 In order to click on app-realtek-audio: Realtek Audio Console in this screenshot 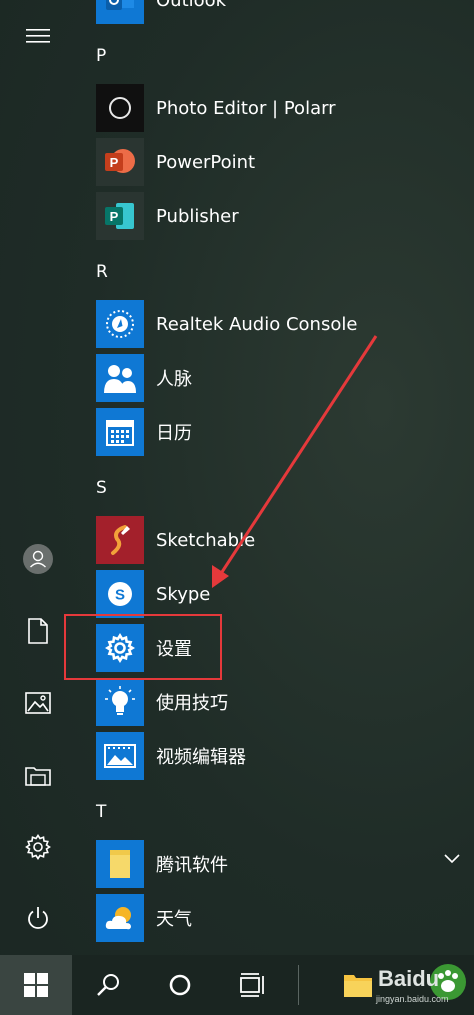, I will do `click(284, 324)`.